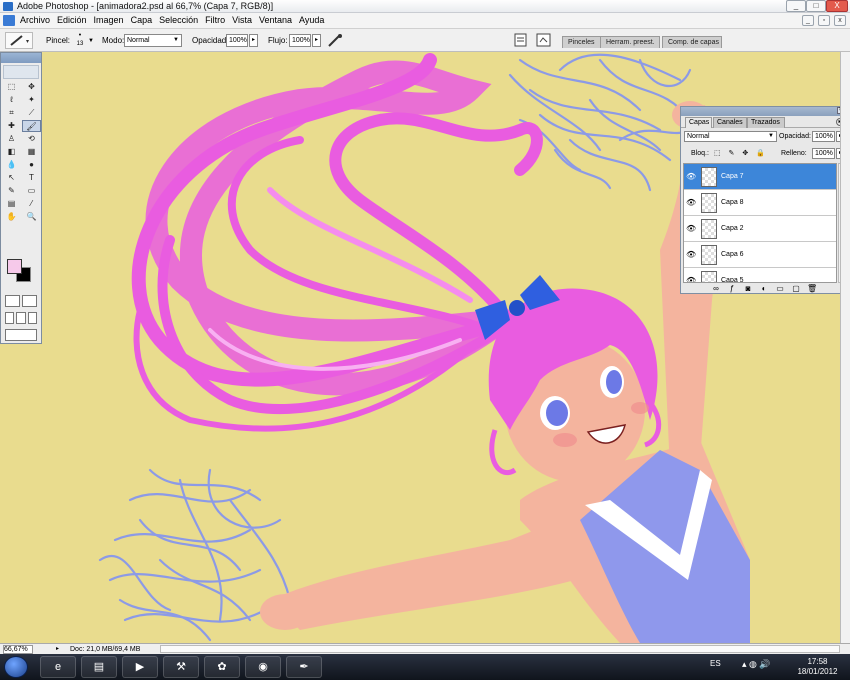 Image resolution: width=850 pixels, height=680 pixels. I want to click on layer-name: Capa 8, so click(732, 202).